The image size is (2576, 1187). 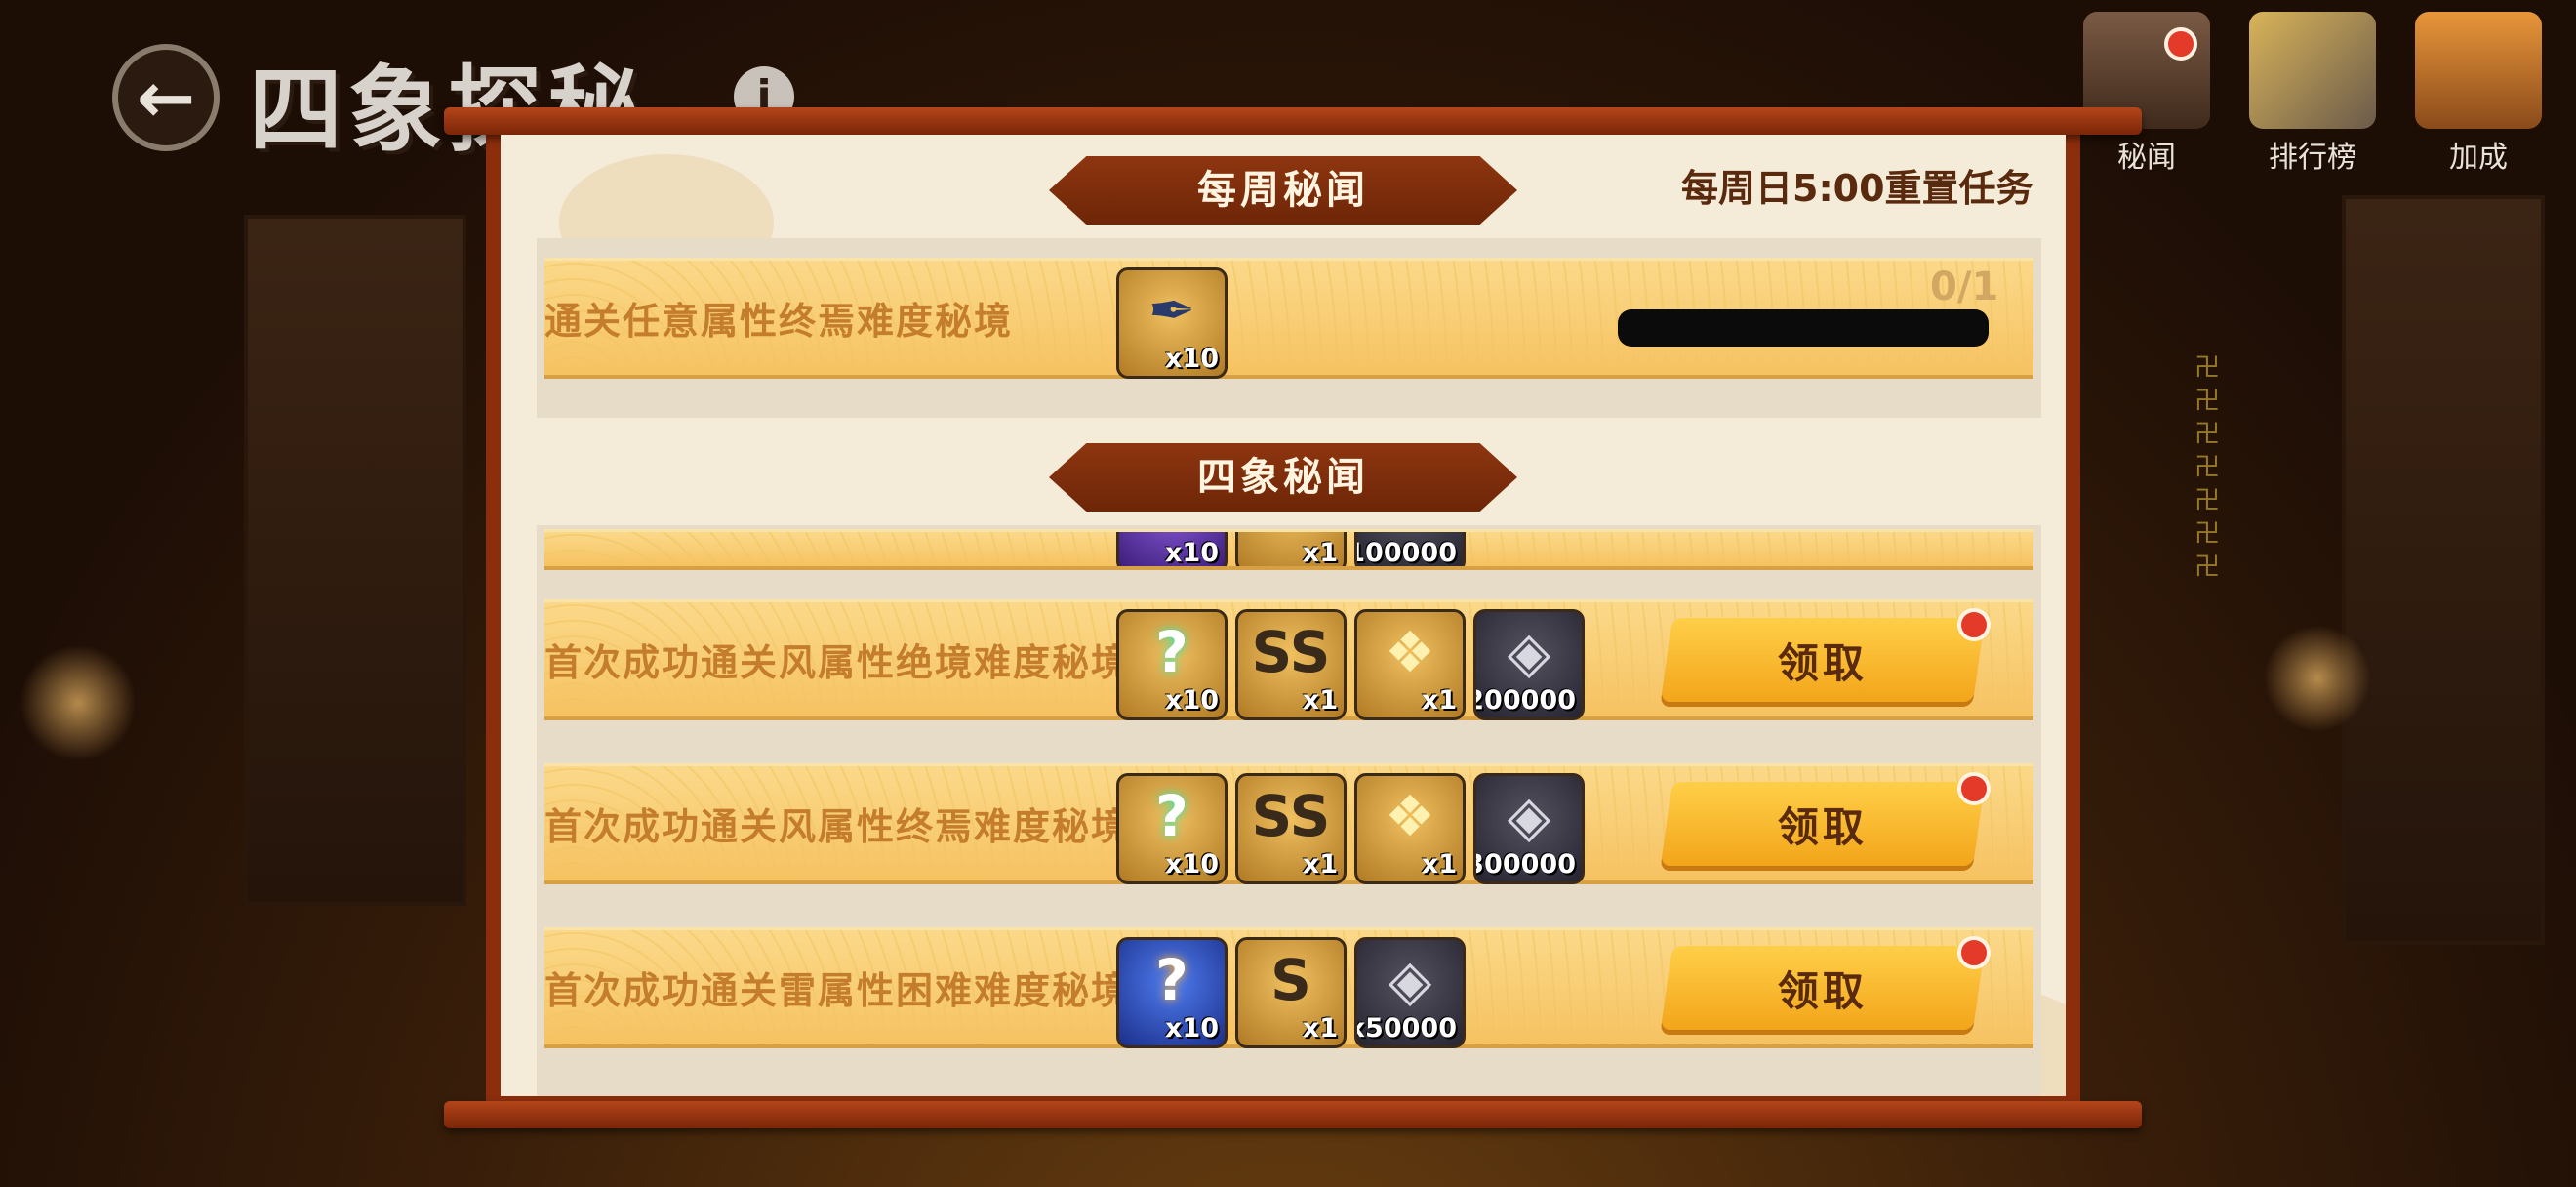 What do you see at coordinates (2443, 570) in the screenshot?
I see `background-pillar-right` at bounding box center [2443, 570].